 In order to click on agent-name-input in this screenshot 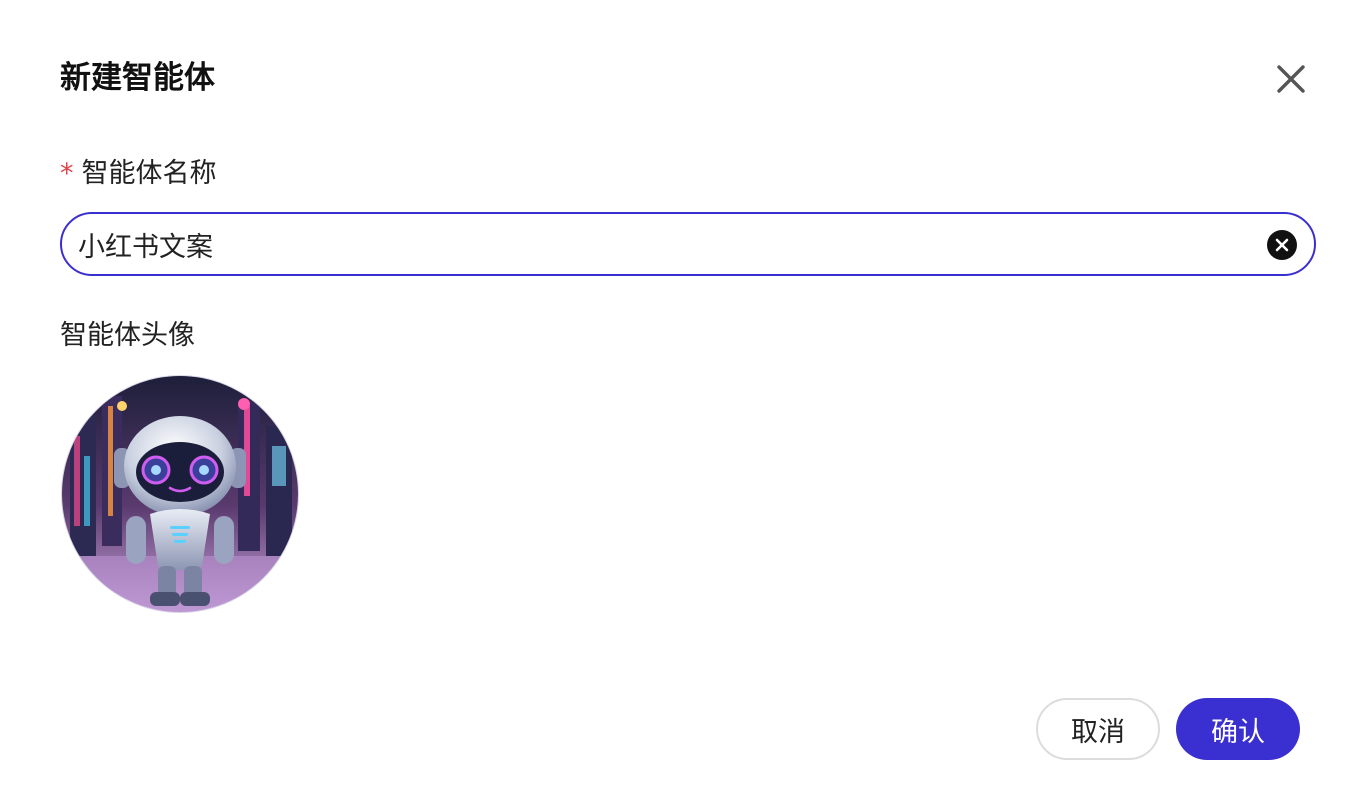, I will do `click(658, 244)`.